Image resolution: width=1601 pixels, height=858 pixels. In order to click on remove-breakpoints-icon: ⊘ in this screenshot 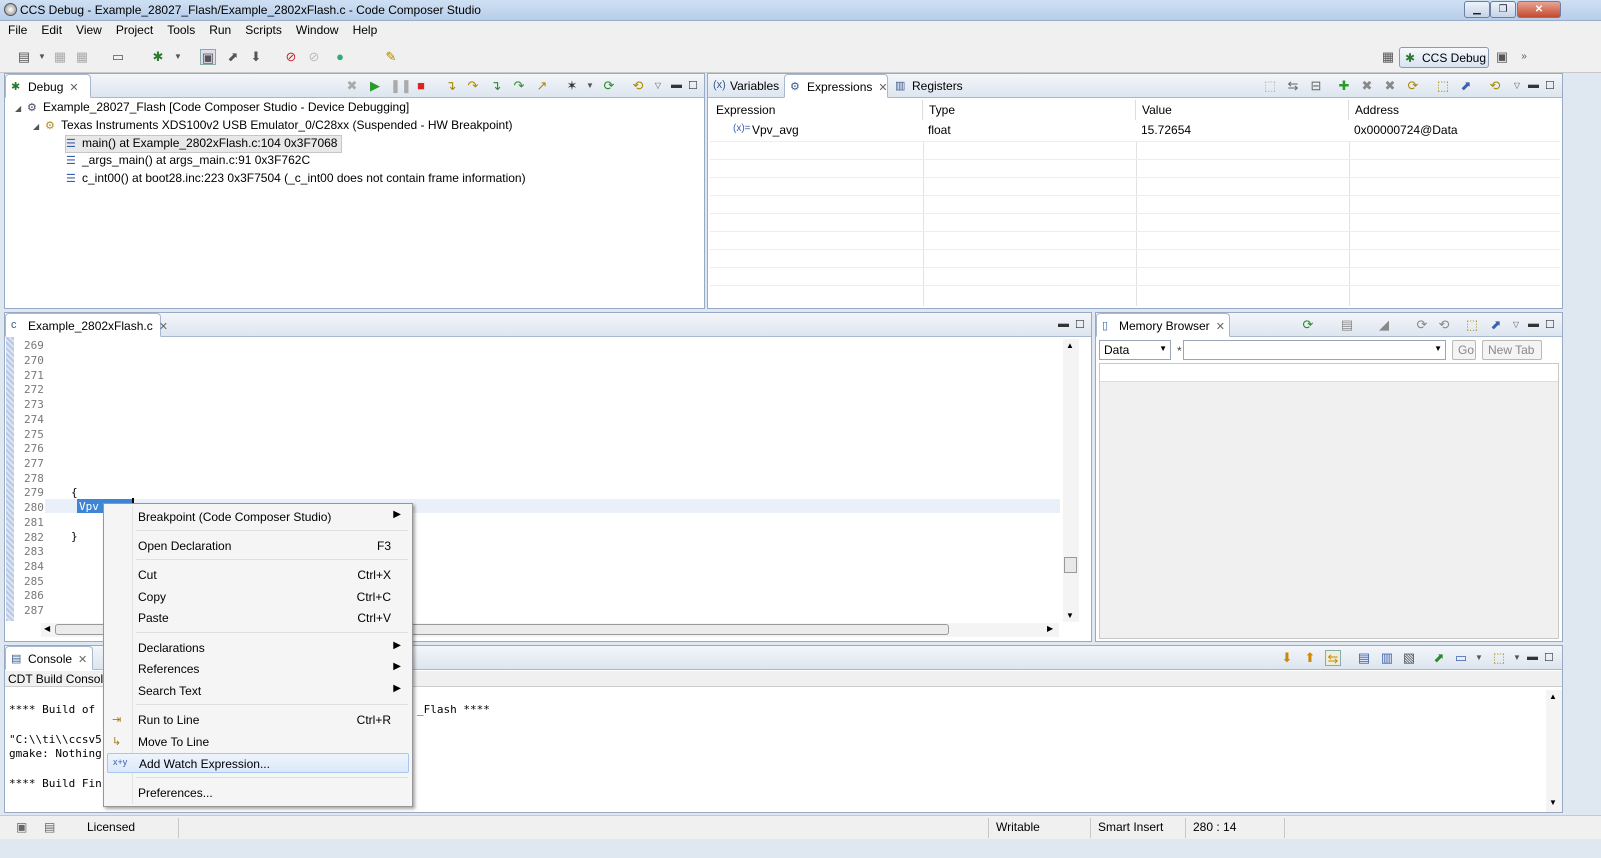, I will do `click(314, 57)`.